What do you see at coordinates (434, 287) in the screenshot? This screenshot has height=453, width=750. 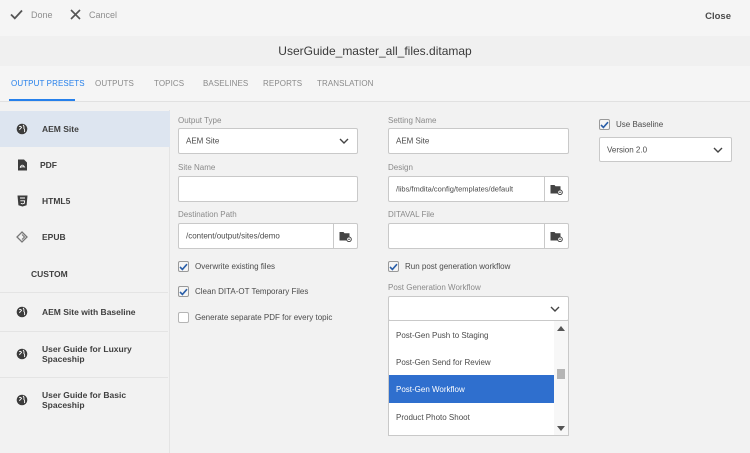 I see `post-workflow-label: Post Generation Workflow` at bounding box center [434, 287].